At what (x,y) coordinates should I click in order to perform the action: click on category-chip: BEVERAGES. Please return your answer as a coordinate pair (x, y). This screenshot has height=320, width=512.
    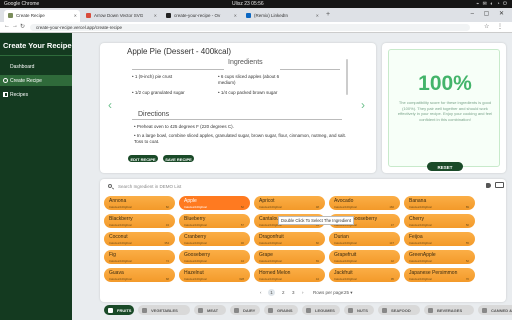
    Looking at the image, I should click on (449, 310).